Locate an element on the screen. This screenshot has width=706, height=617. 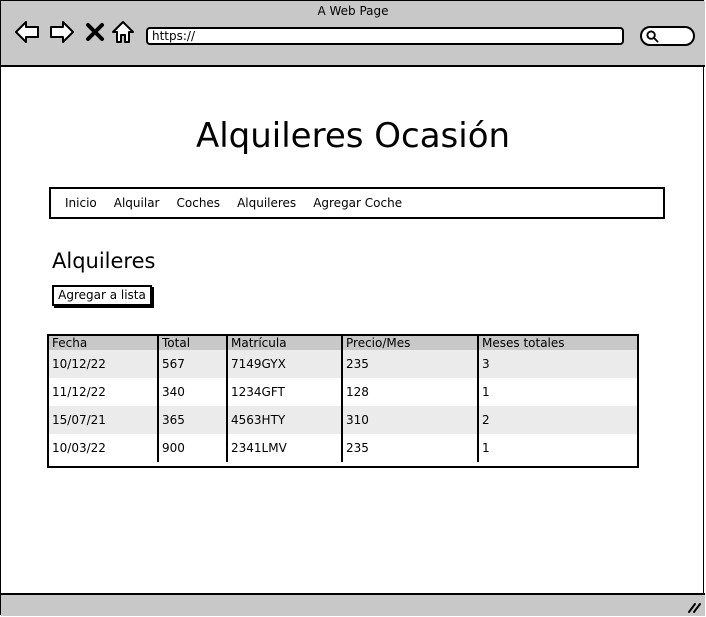
forward-arrow-icon is located at coordinates (62, 32).